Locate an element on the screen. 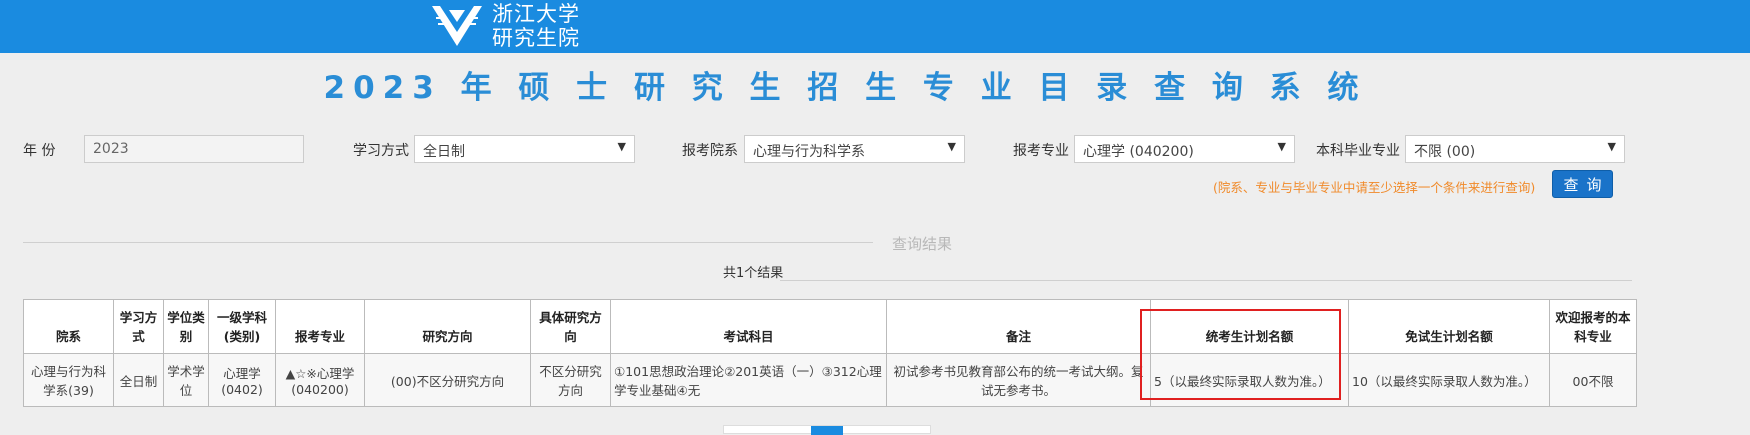 The height and width of the screenshot is (435, 1750). page-title: 2023 年 硕 士 研 究 生 招 生 专 业 目 录 查 询 系 统 is located at coordinates (845, 88).